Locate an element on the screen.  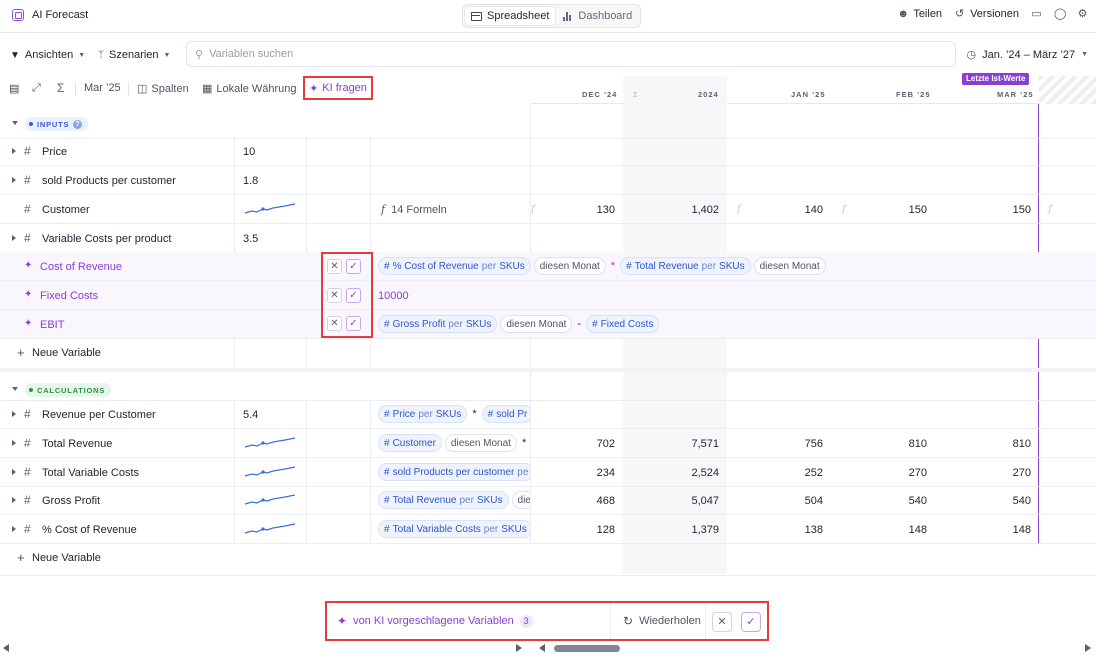
col-header-mar25: MAR ’25 is located at coordinates (1015, 94).